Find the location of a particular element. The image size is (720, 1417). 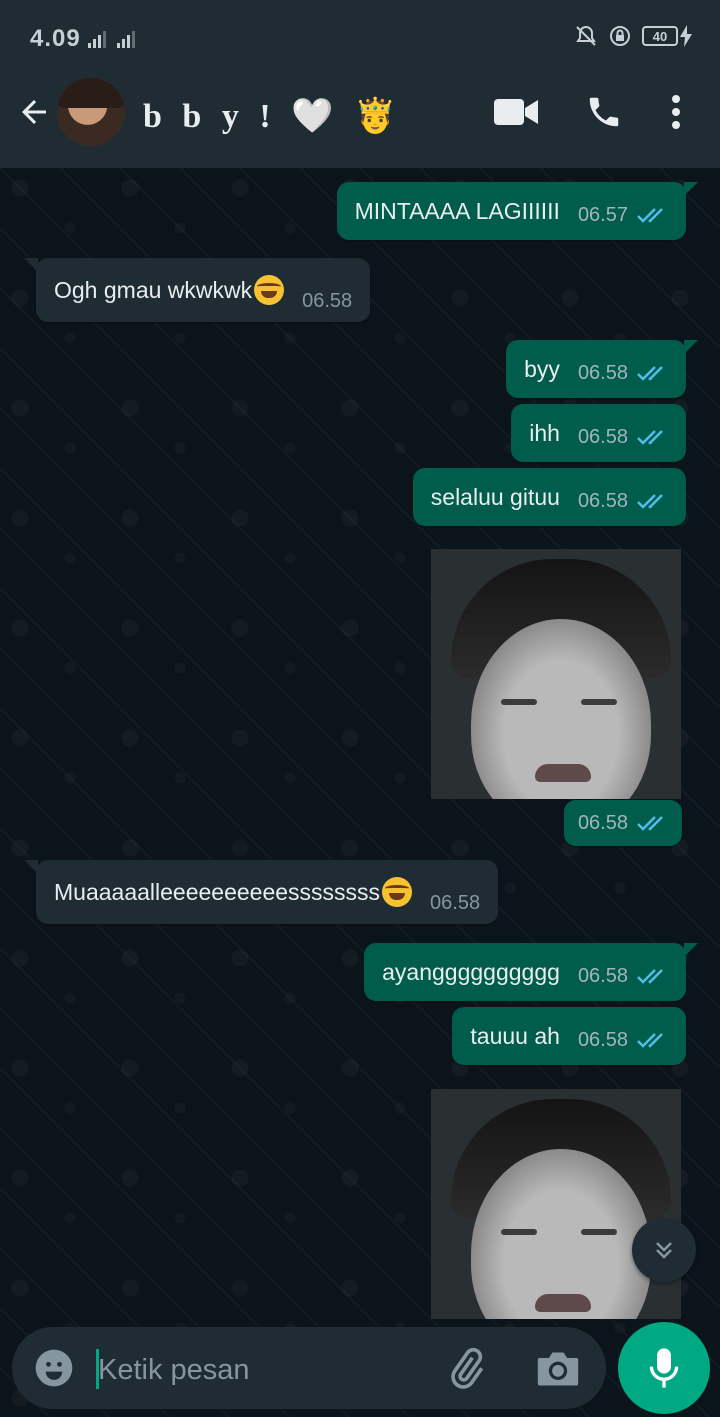

voice-message-button is located at coordinates (664, 1368).